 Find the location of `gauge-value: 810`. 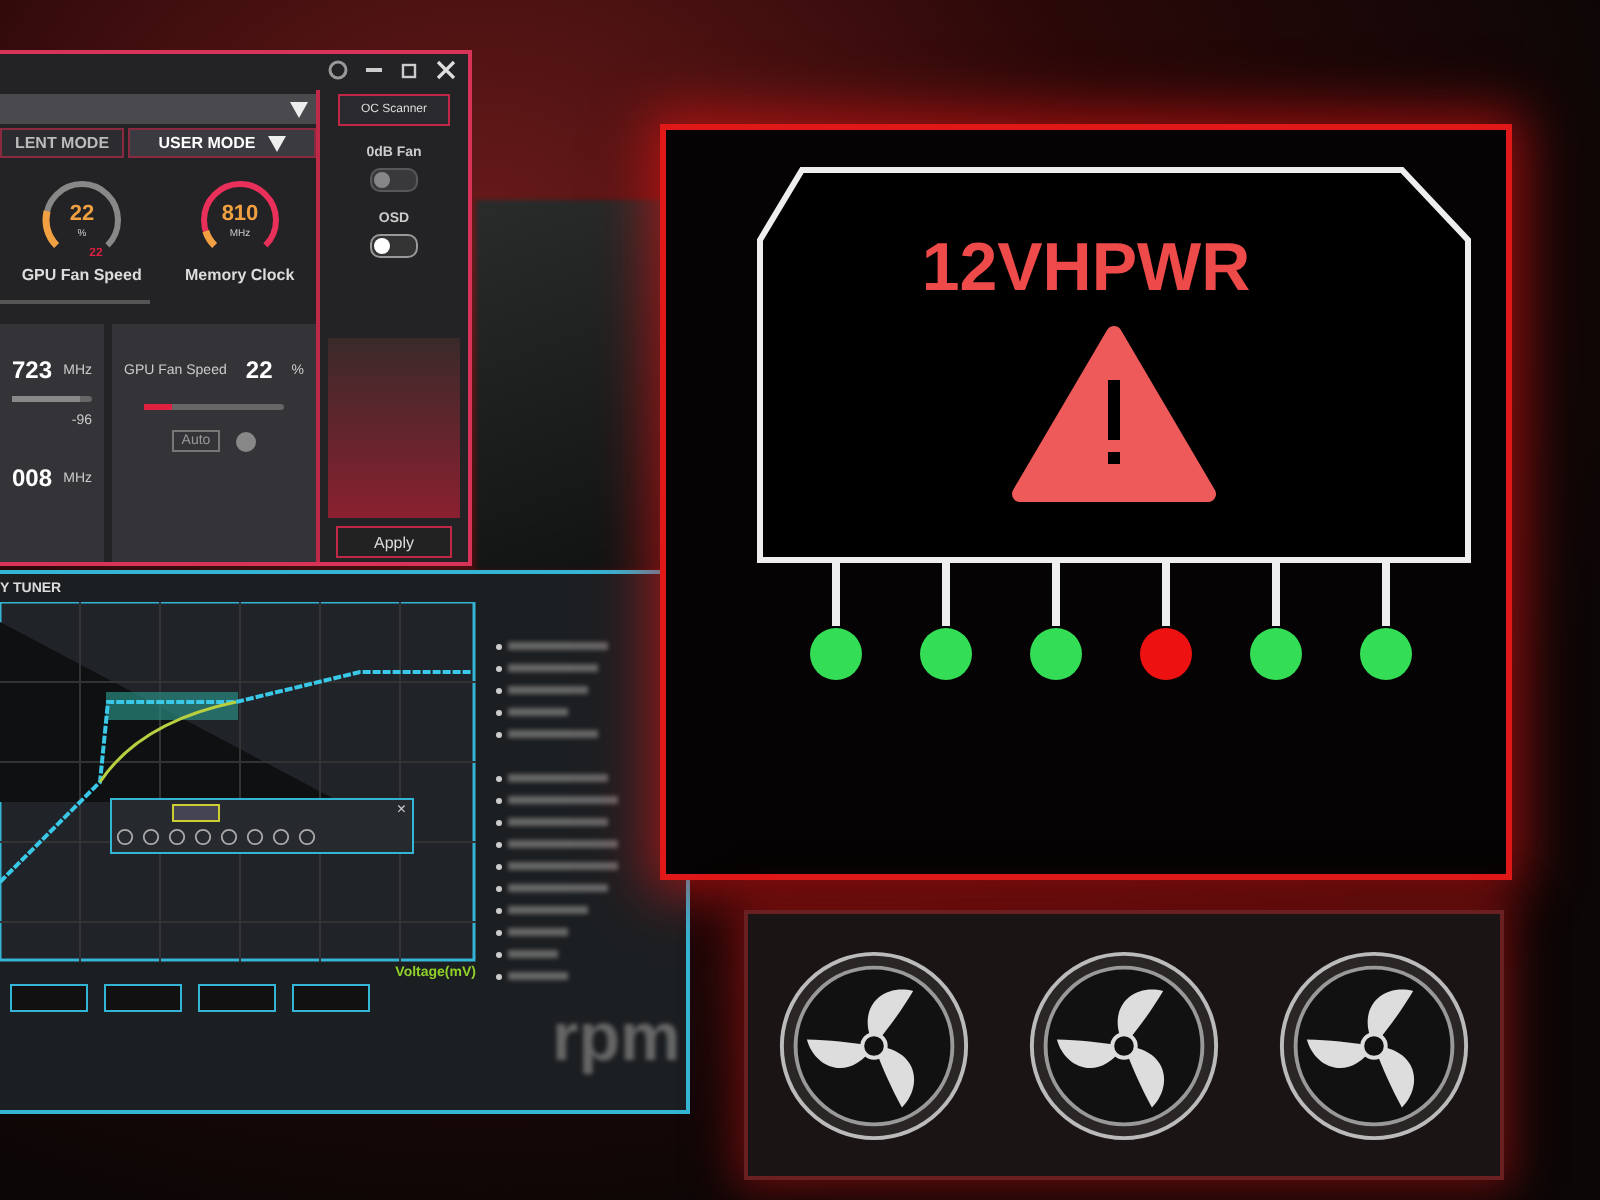

gauge-value: 810 is located at coordinates (239, 214).